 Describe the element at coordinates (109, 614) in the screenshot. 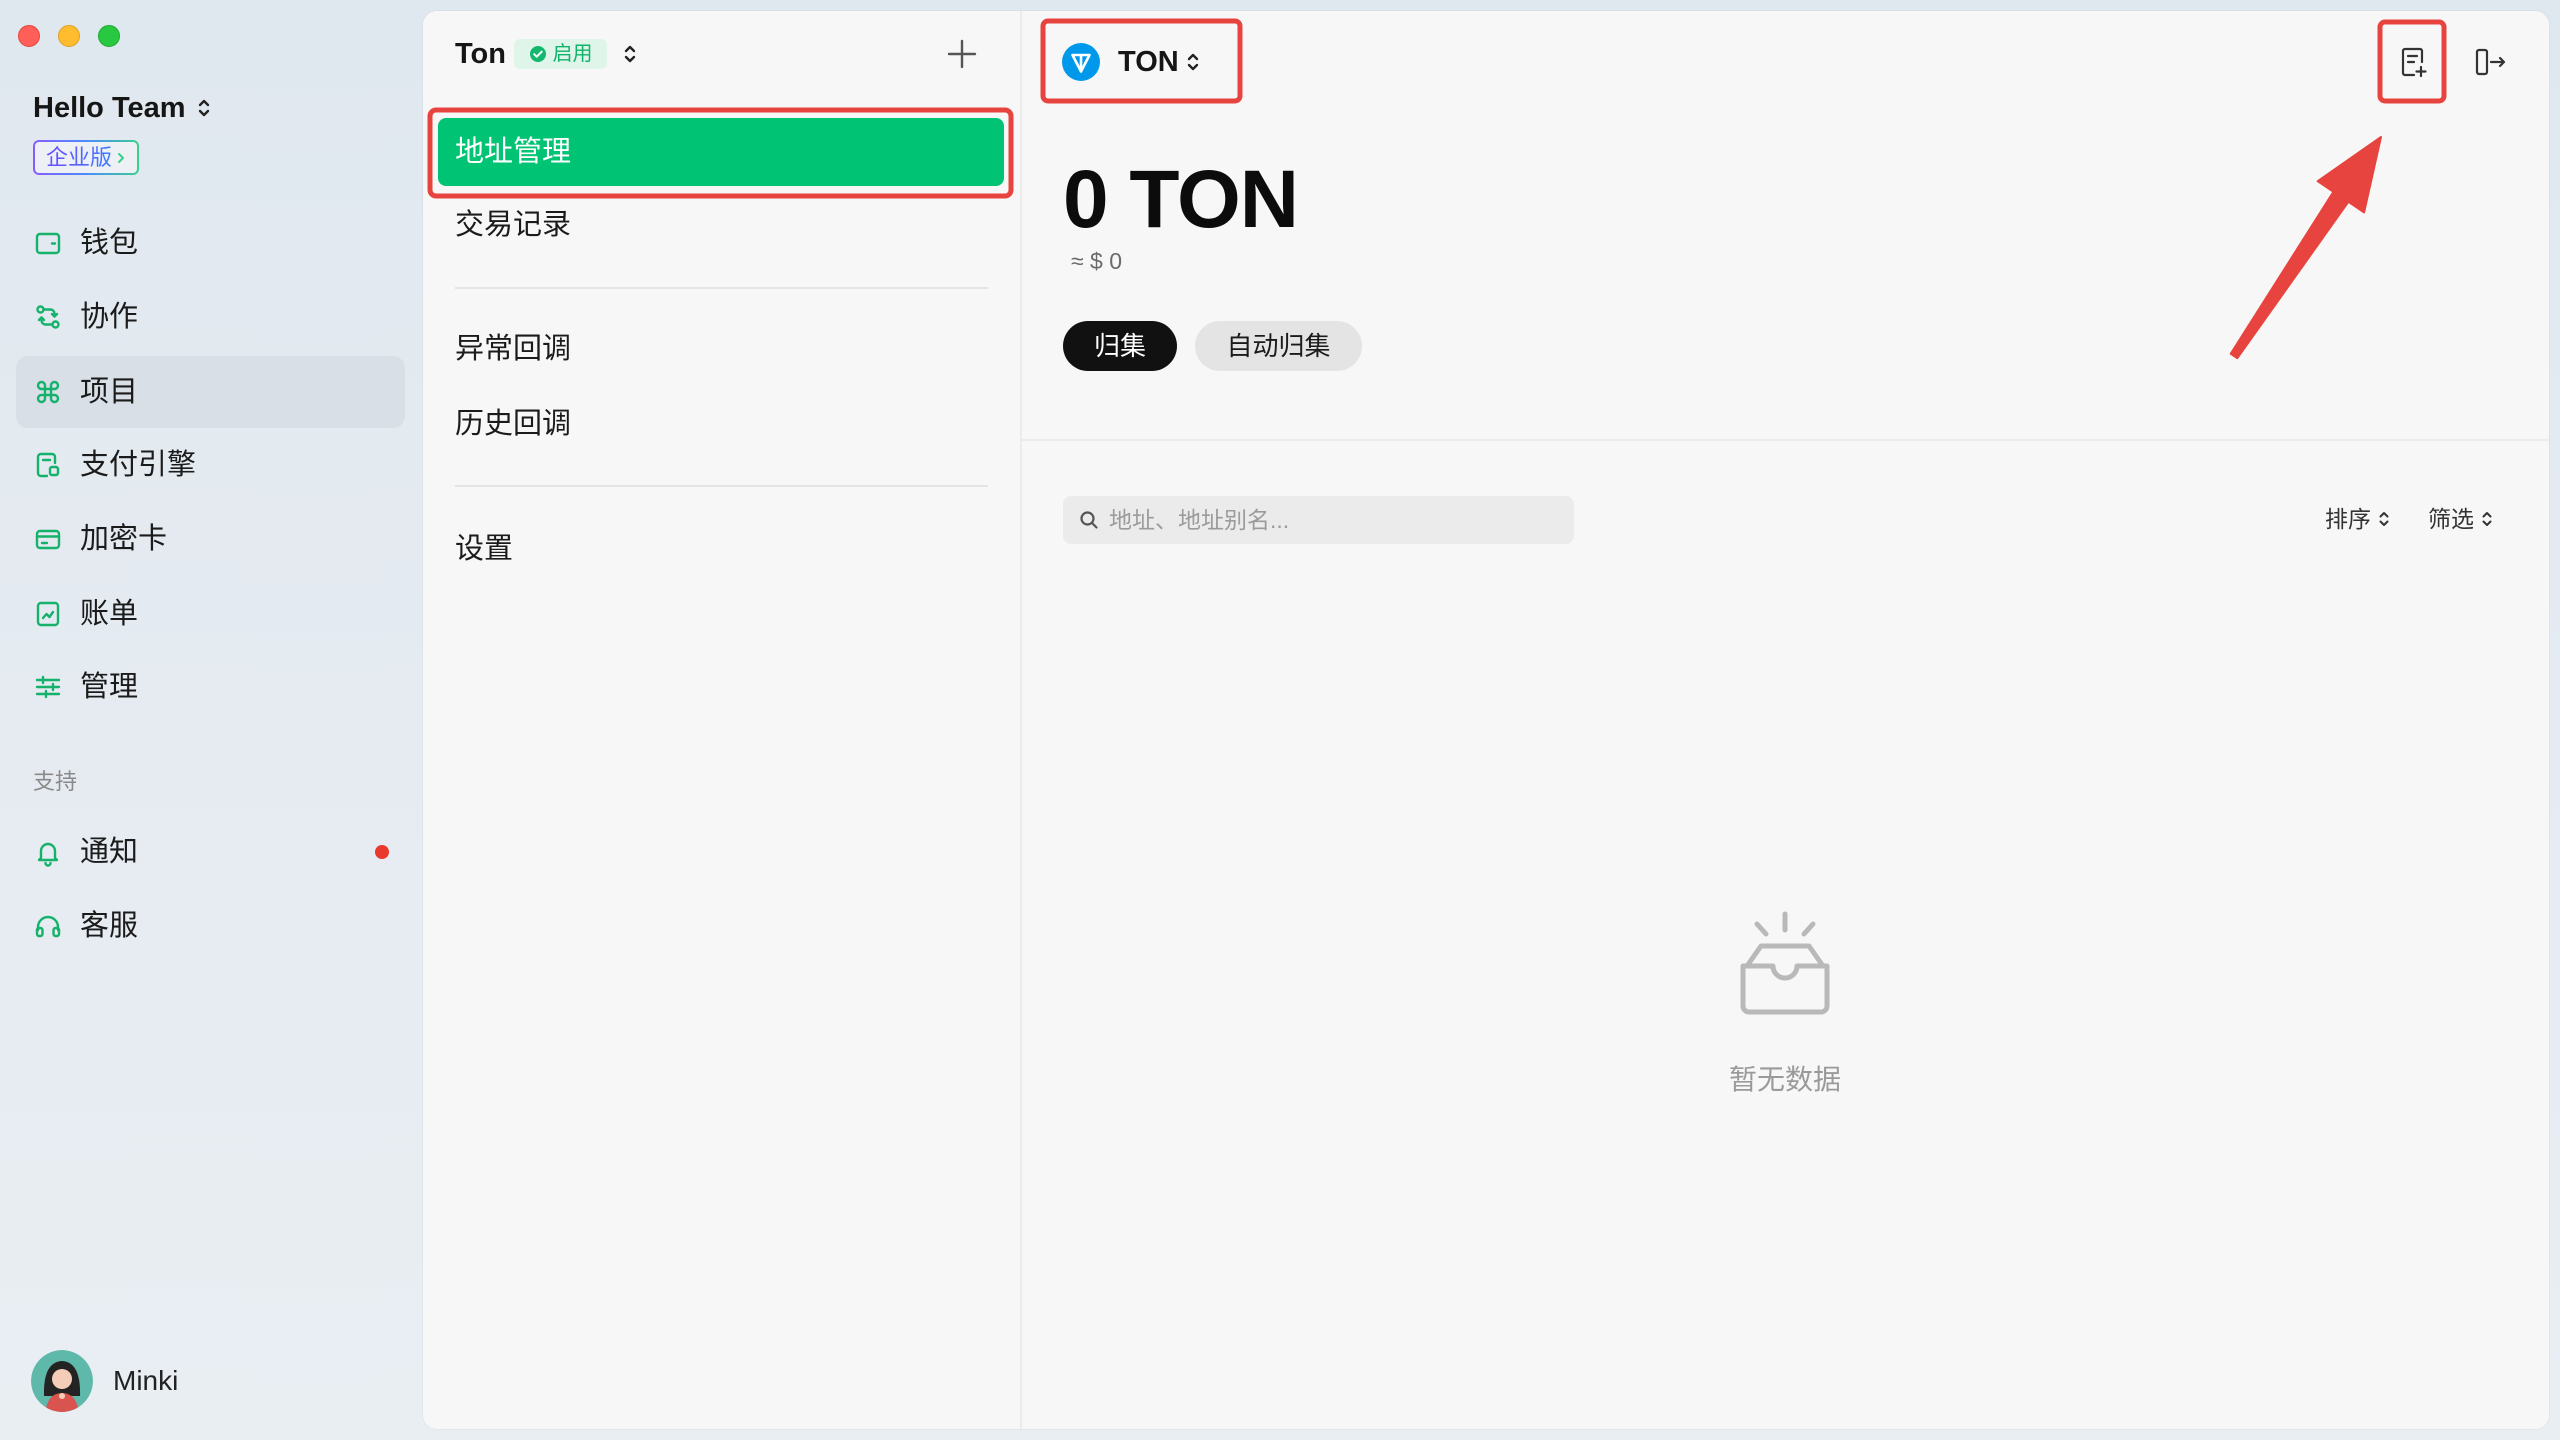

I see `sidebar-item-label: 账单` at that location.